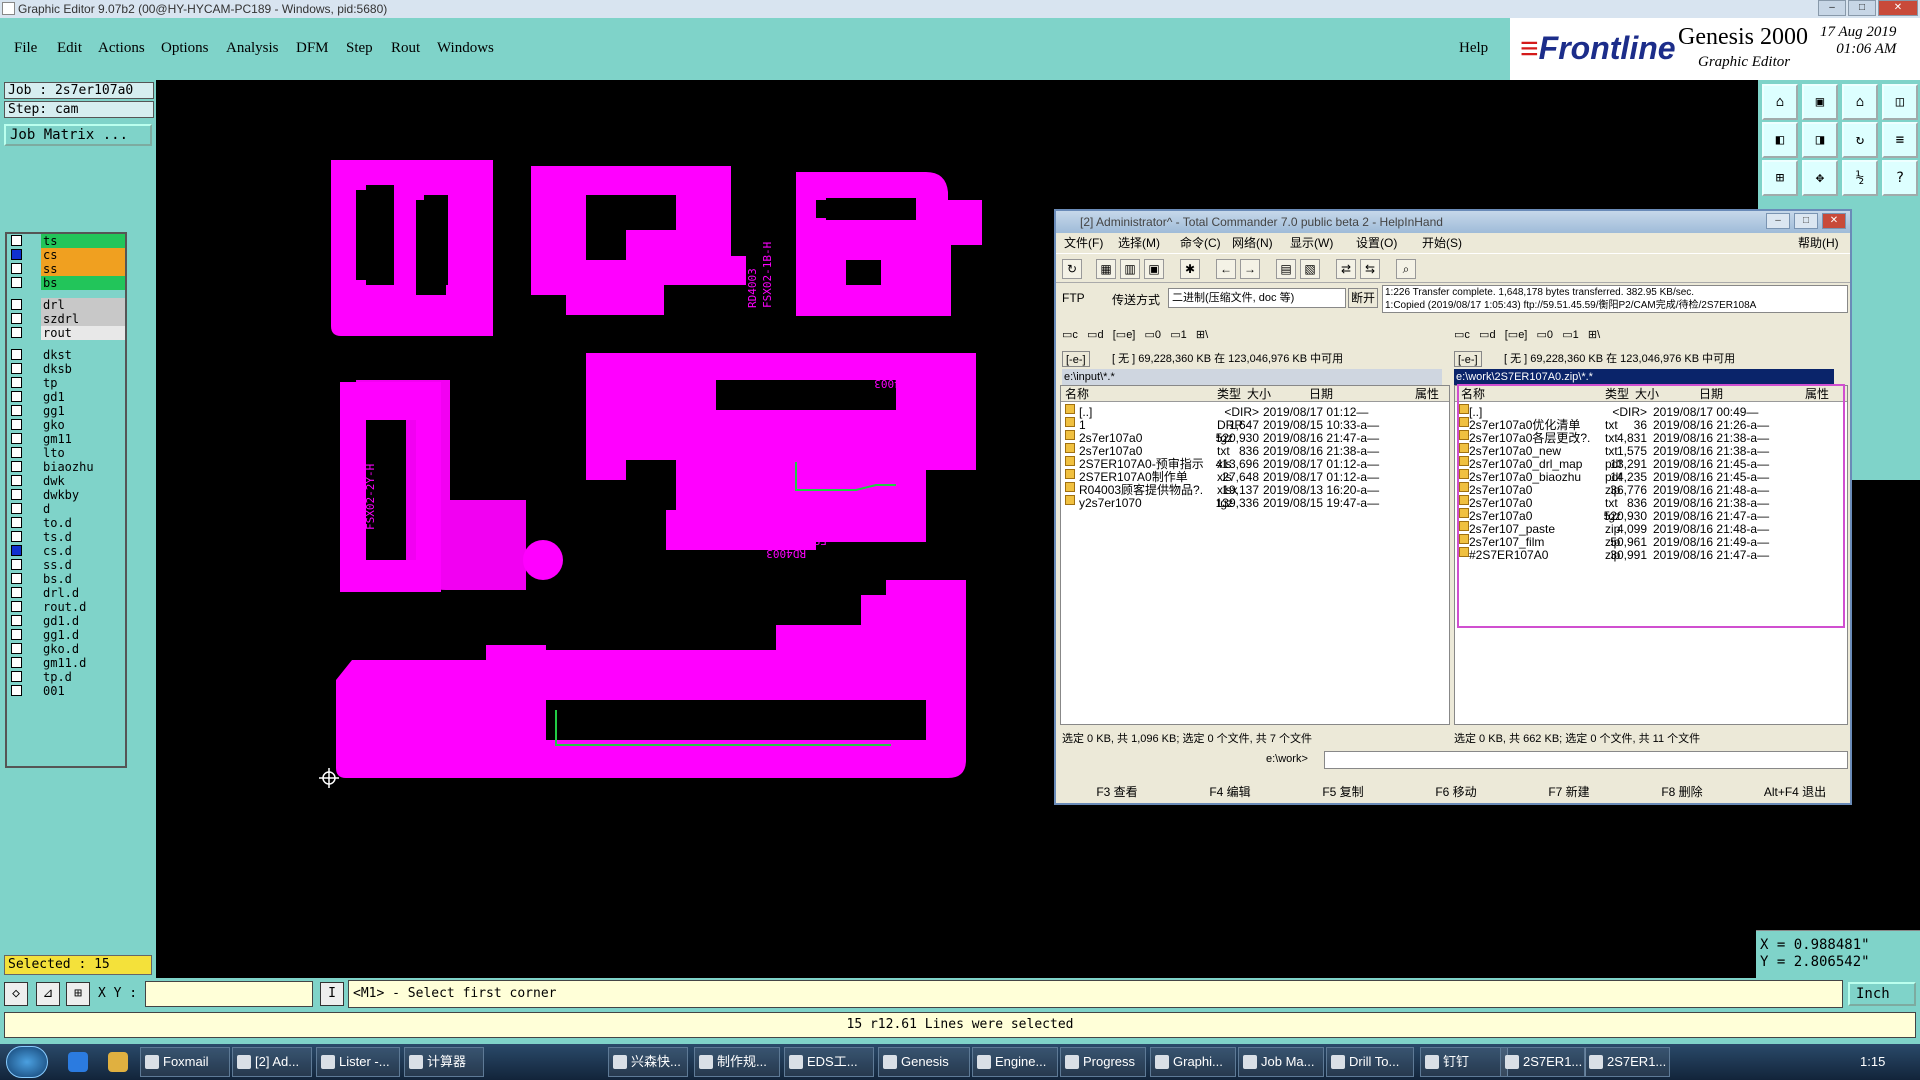  What do you see at coordinates (1780, 178) in the screenshot?
I see `zoom-box-icon: ⊞` at bounding box center [1780, 178].